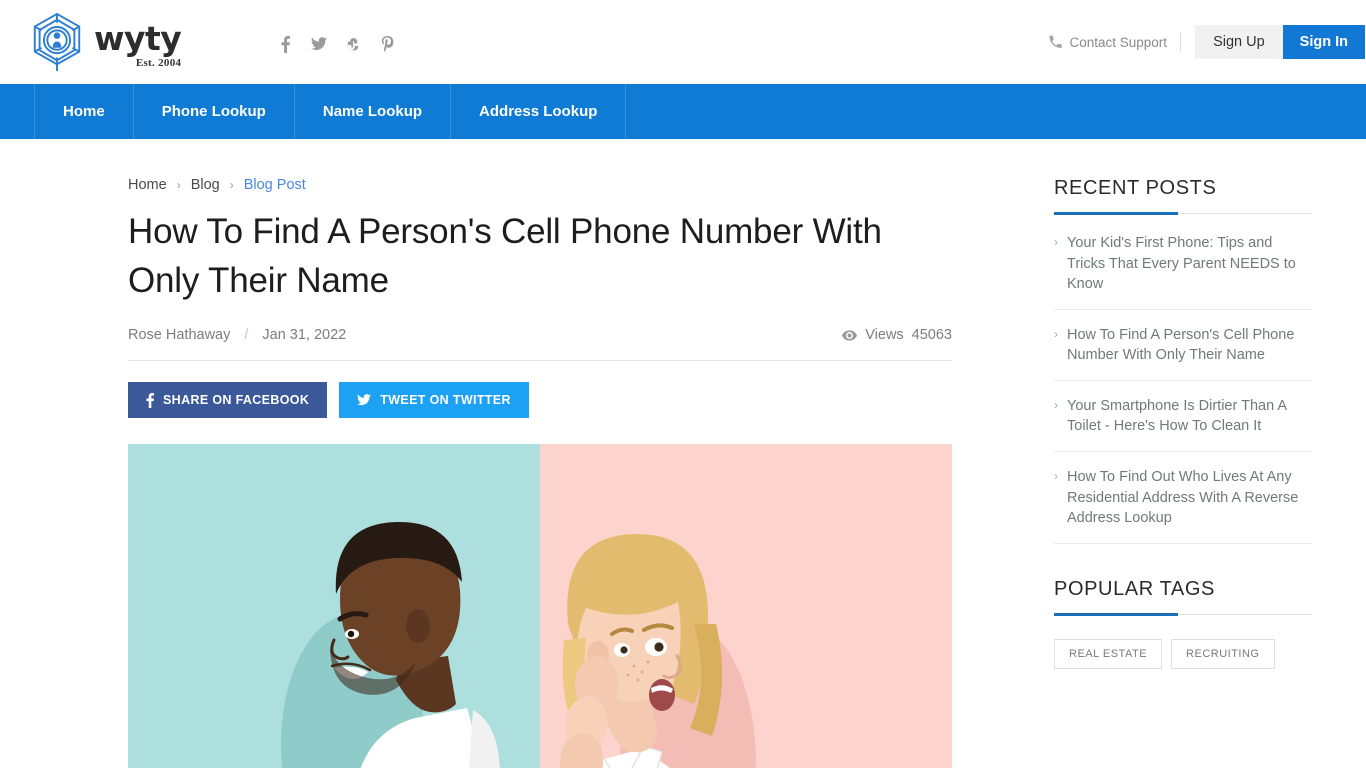  Describe the element at coordinates (387, 44) in the screenshot. I see `pinterest-icon` at that location.